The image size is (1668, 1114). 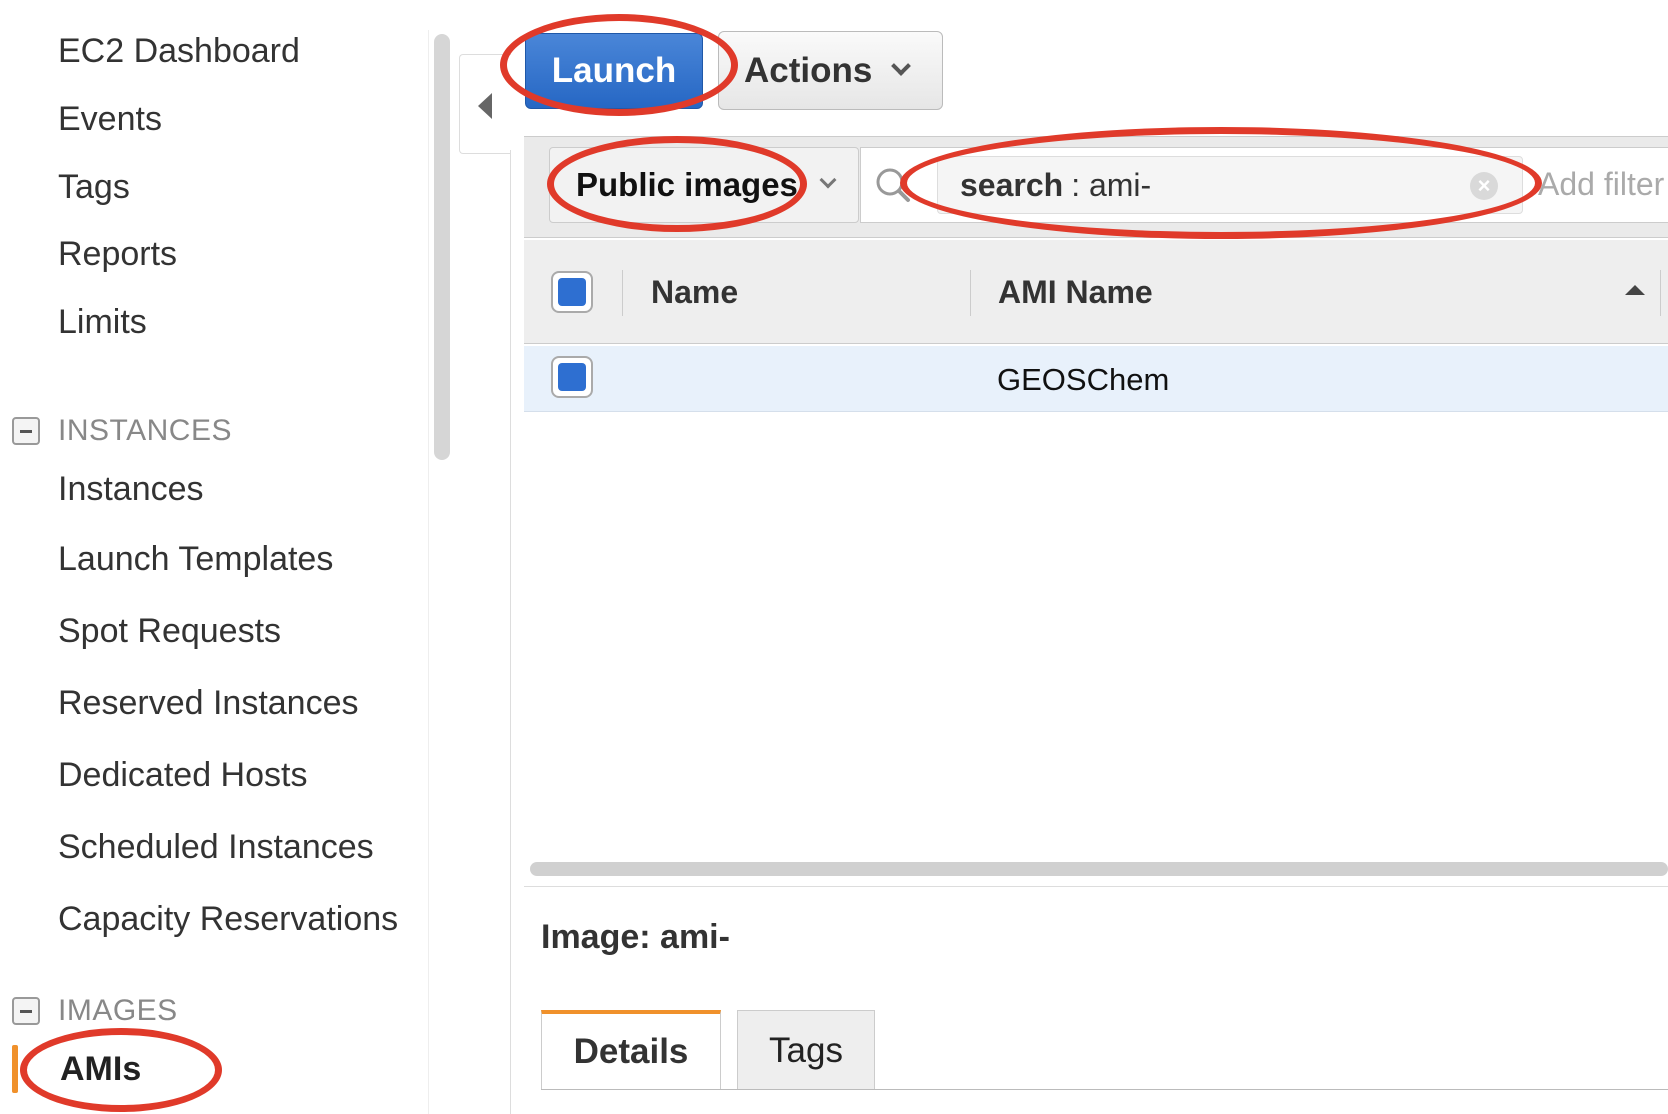 What do you see at coordinates (635, 937) in the screenshot?
I see `image-details-title: Image: ami-` at bounding box center [635, 937].